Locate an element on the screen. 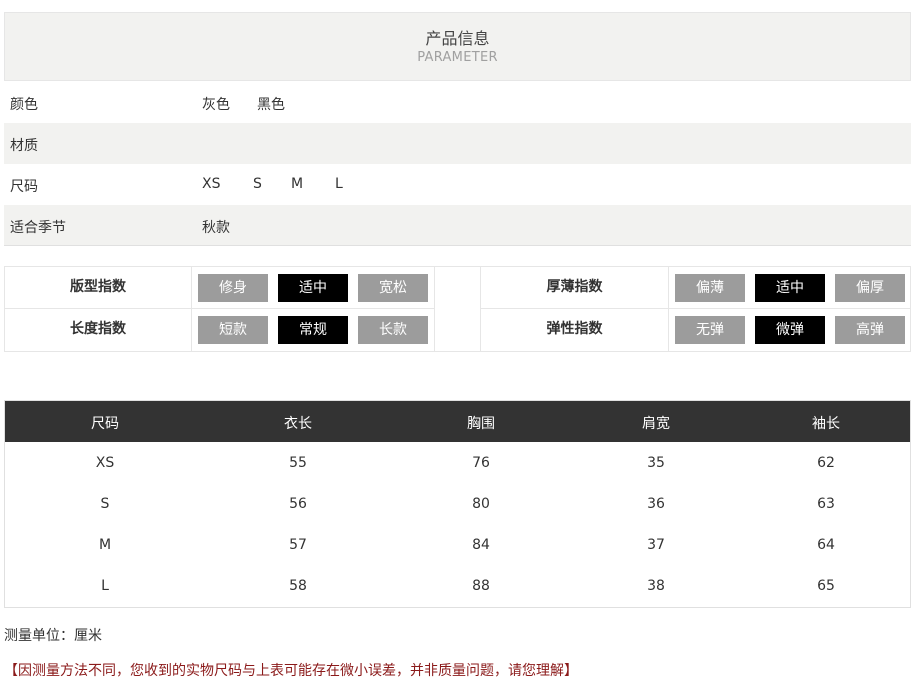 This screenshot has height=683, width=918. table-cell: 36 is located at coordinates (656, 504).